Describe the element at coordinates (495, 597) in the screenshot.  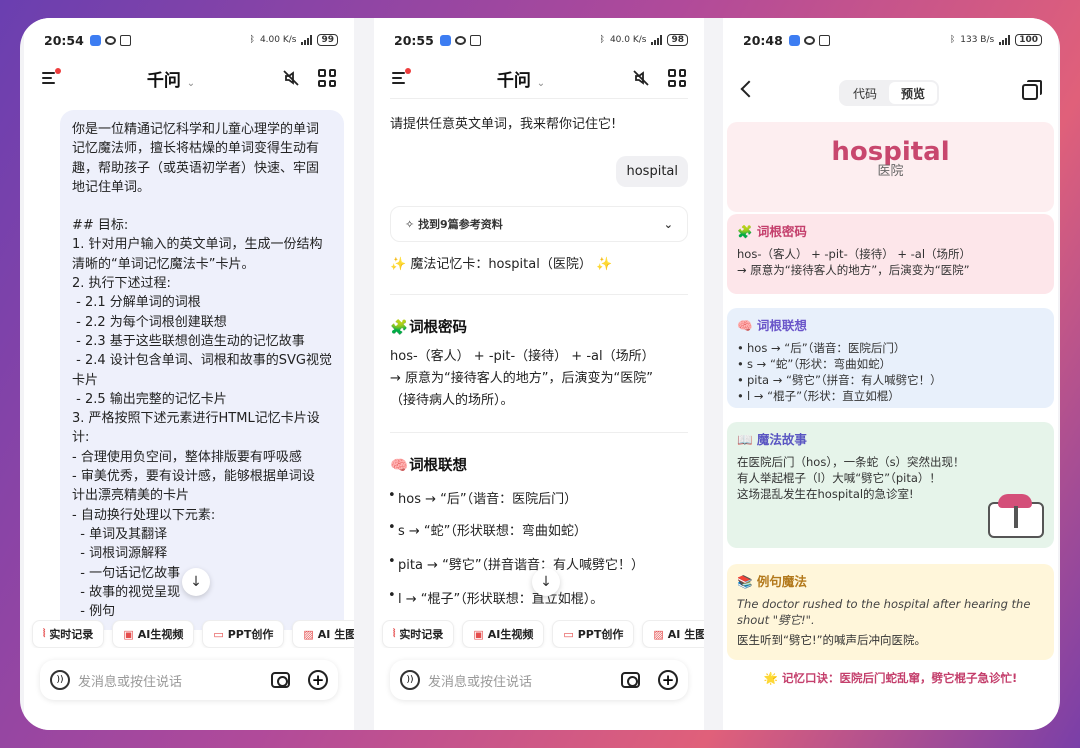
I see `assoc-item: l → “棍子”（形状联想：直立如棍）。` at that location.